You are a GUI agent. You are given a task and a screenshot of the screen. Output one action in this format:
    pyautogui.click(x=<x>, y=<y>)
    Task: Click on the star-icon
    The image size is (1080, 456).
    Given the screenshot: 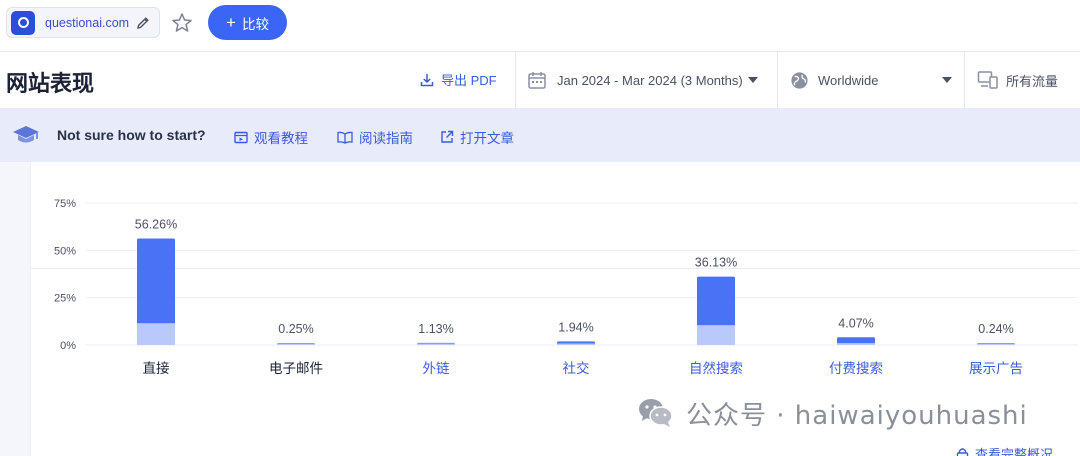 What is the action you would take?
    pyautogui.click(x=182, y=23)
    